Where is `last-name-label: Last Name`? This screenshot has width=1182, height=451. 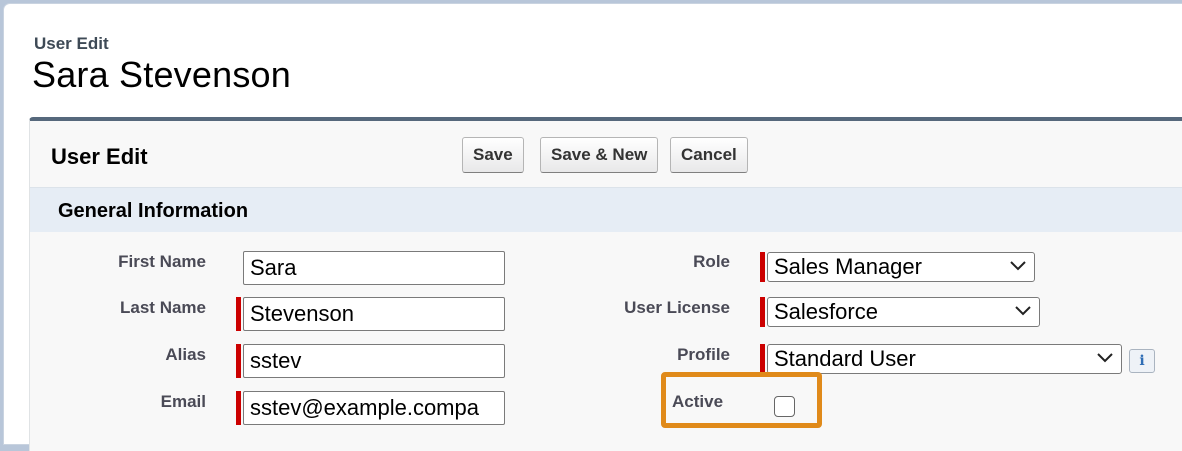
last-name-label: Last Name is located at coordinates (163, 307).